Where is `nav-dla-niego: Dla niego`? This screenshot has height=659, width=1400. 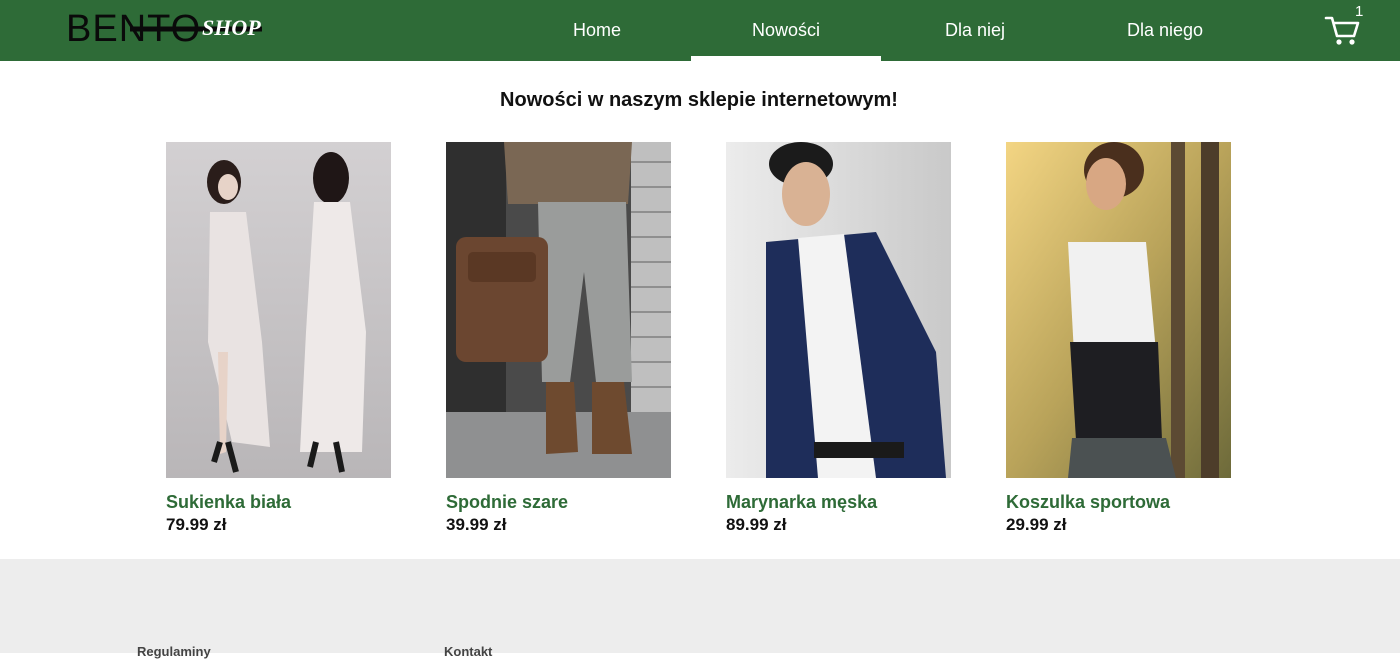 nav-dla-niego: Dla niego is located at coordinates (1165, 30).